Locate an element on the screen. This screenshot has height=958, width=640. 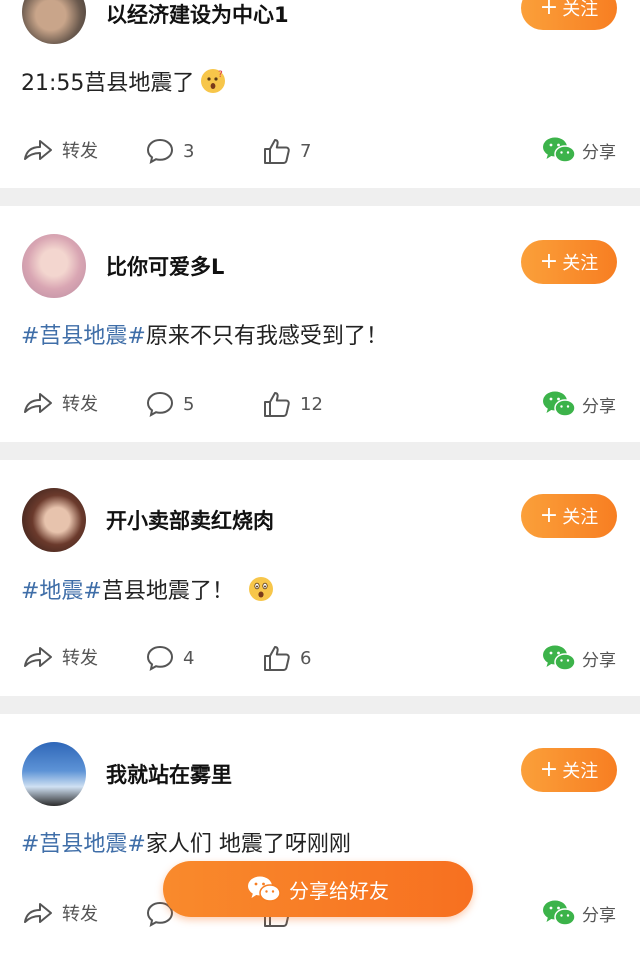
like-count: 12 is located at coordinates (311, 404).